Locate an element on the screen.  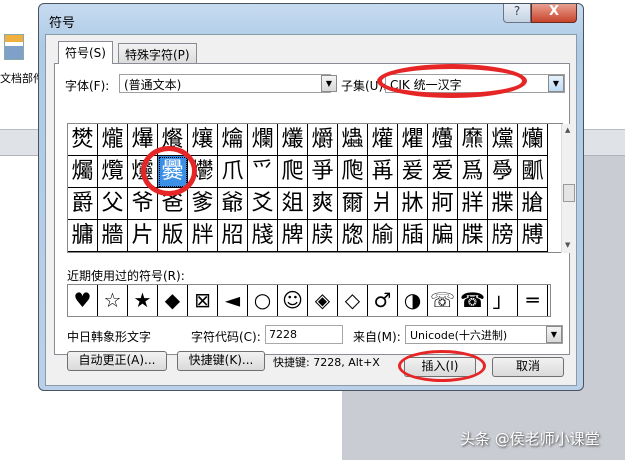
symbol-cell: 爱 is located at coordinates (443, 172).